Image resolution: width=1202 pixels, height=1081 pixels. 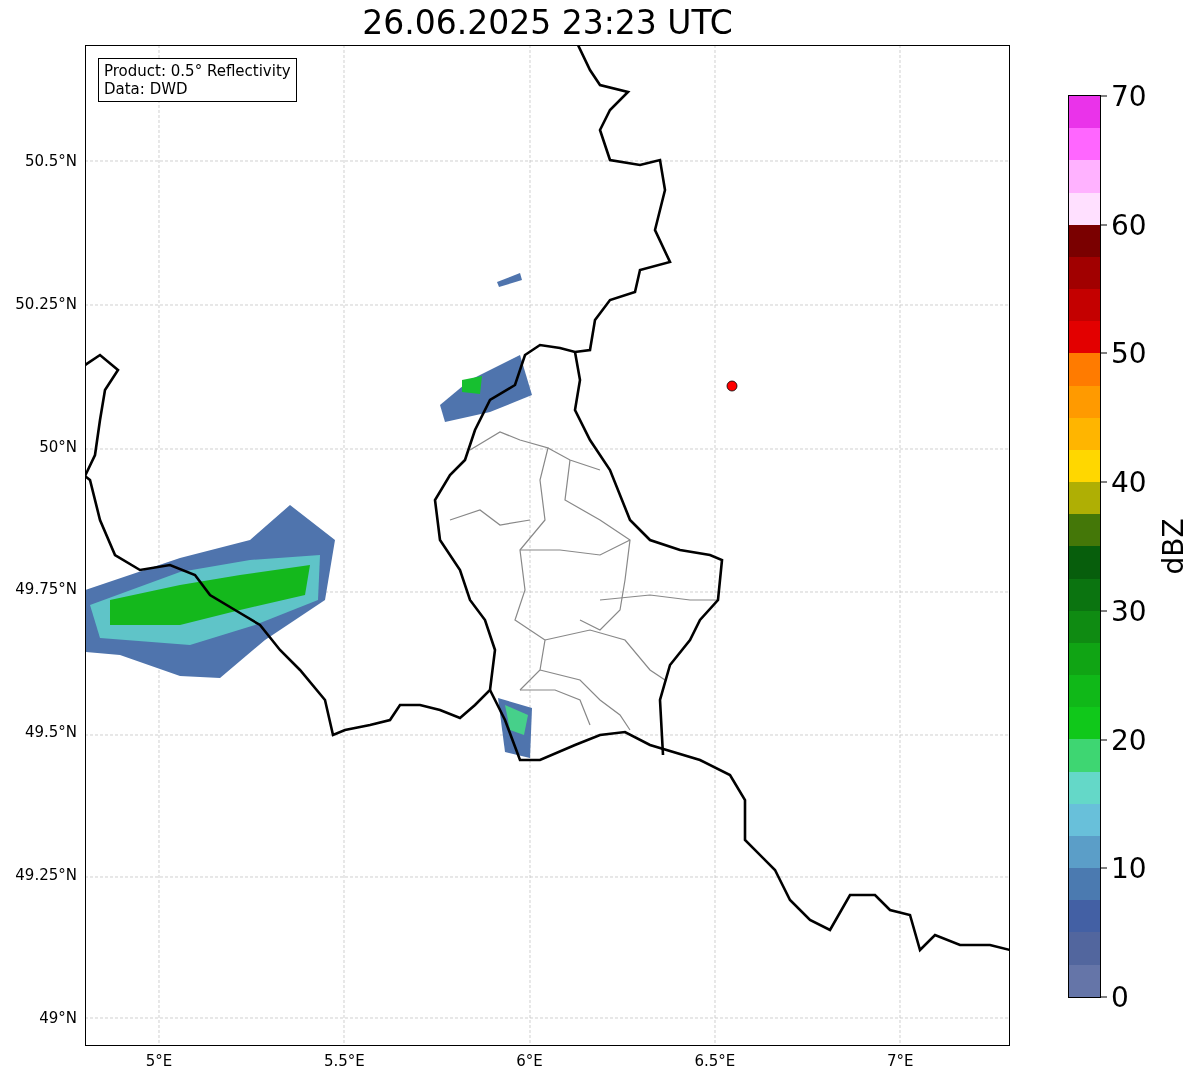 I want to click on latitude-label: 50.25°N, so click(x=46, y=303).